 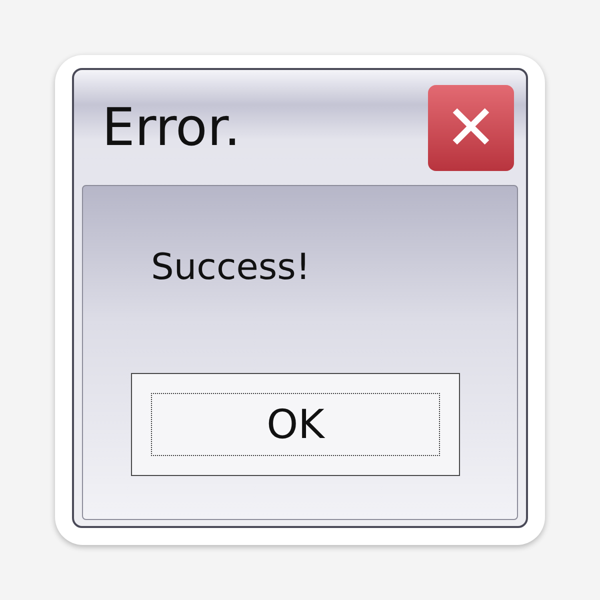 What do you see at coordinates (471, 127) in the screenshot?
I see `close-button: ✕` at bounding box center [471, 127].